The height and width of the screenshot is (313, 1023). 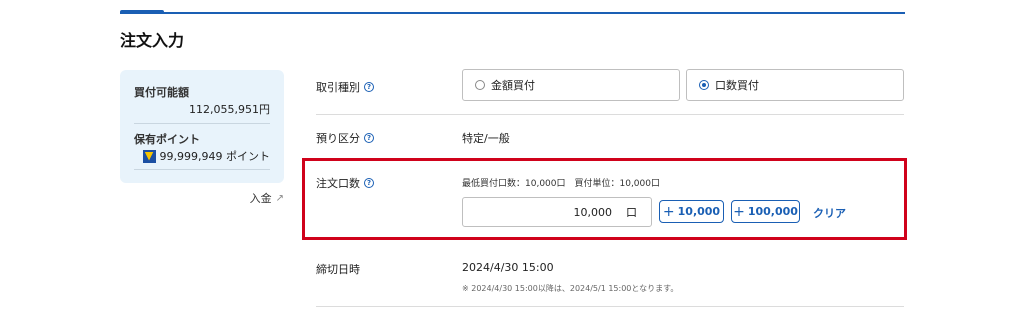 I want to click on points-value-row: 99,999,949 ポイント, so click(x=206, y=156).